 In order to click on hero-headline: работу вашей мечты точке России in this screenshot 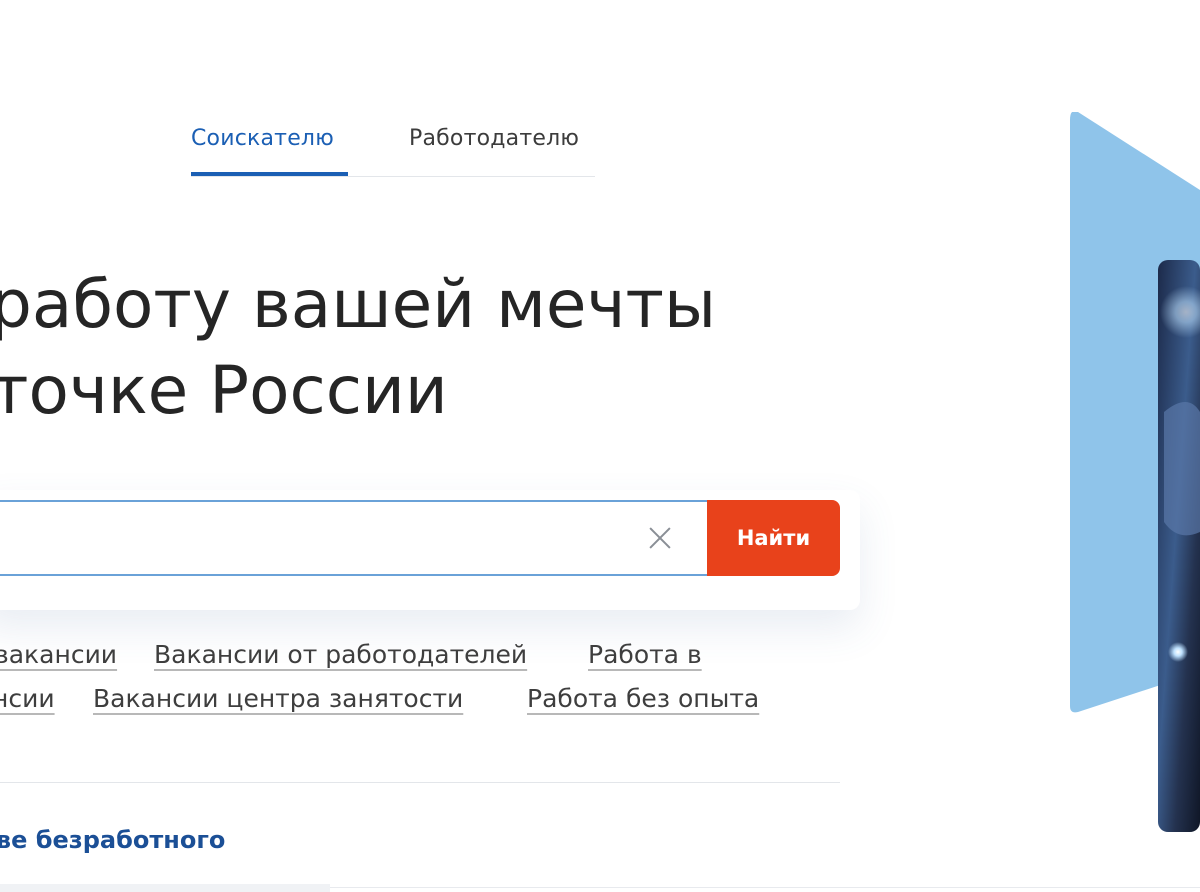, I will do `click(358, 348)`.